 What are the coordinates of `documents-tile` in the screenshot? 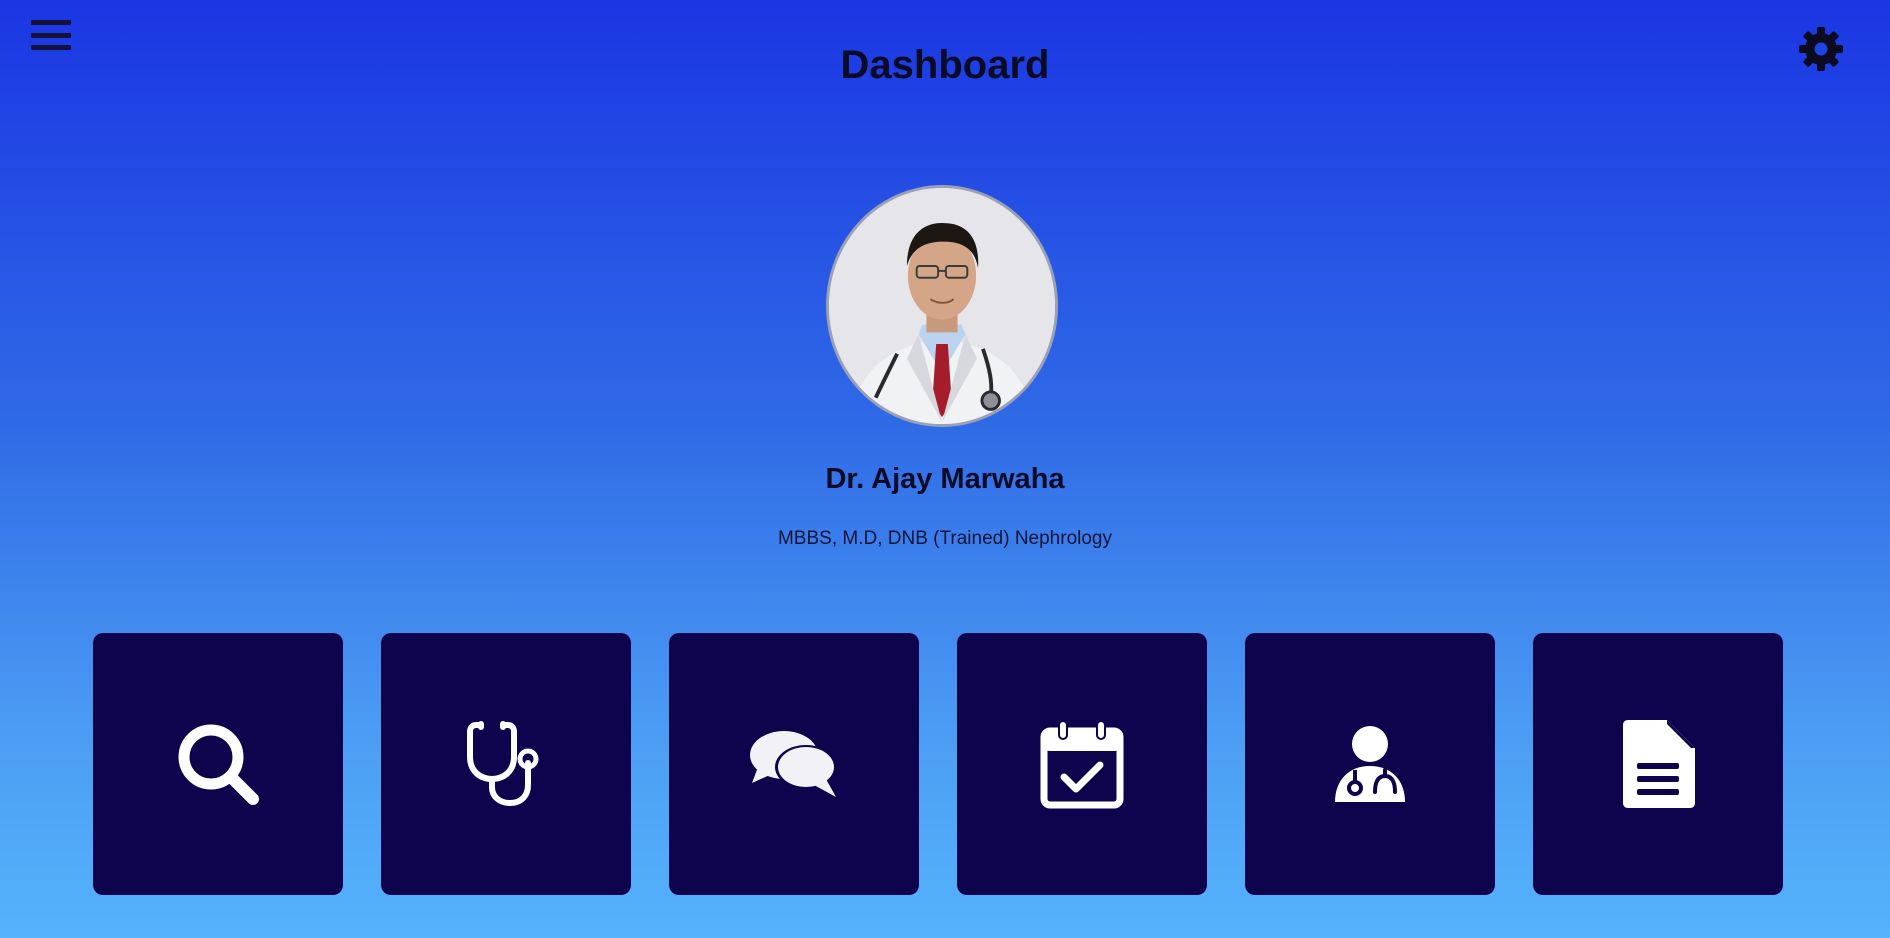 It's located at (1658, 764).